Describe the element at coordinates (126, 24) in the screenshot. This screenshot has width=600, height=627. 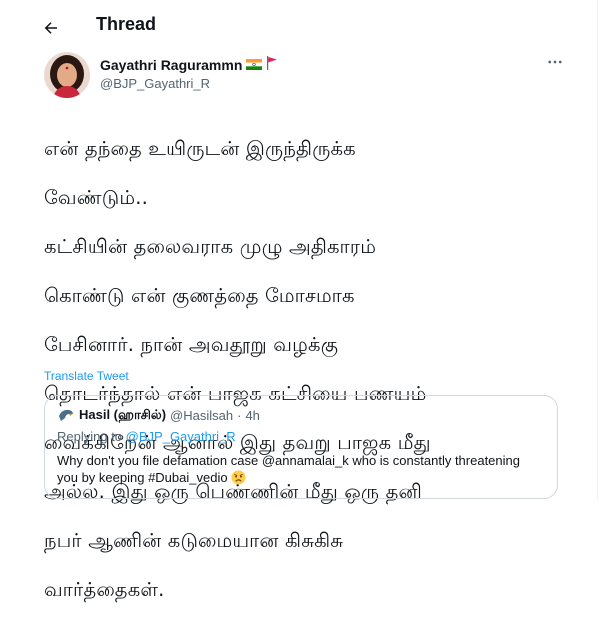
I see `page-title: Thread` at that location.